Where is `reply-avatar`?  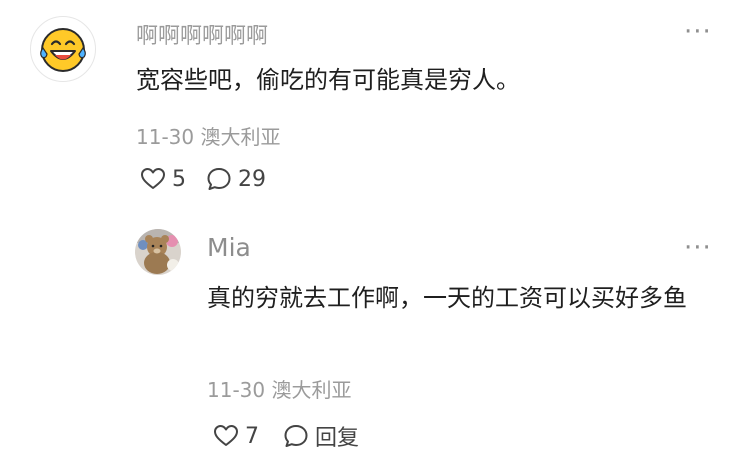
reply-avatar is located at coordinates (158, 252).